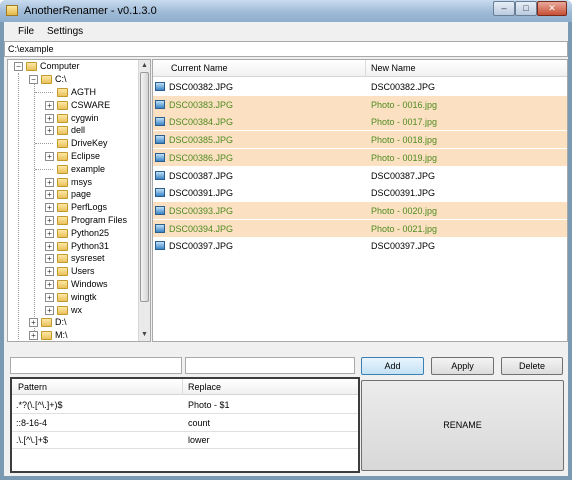 This screenshot has width=572, height=480. What do you see at coordinates (286, 346) in the screenshot?
I see `panel-splitter` at bounding box center [286, 346].